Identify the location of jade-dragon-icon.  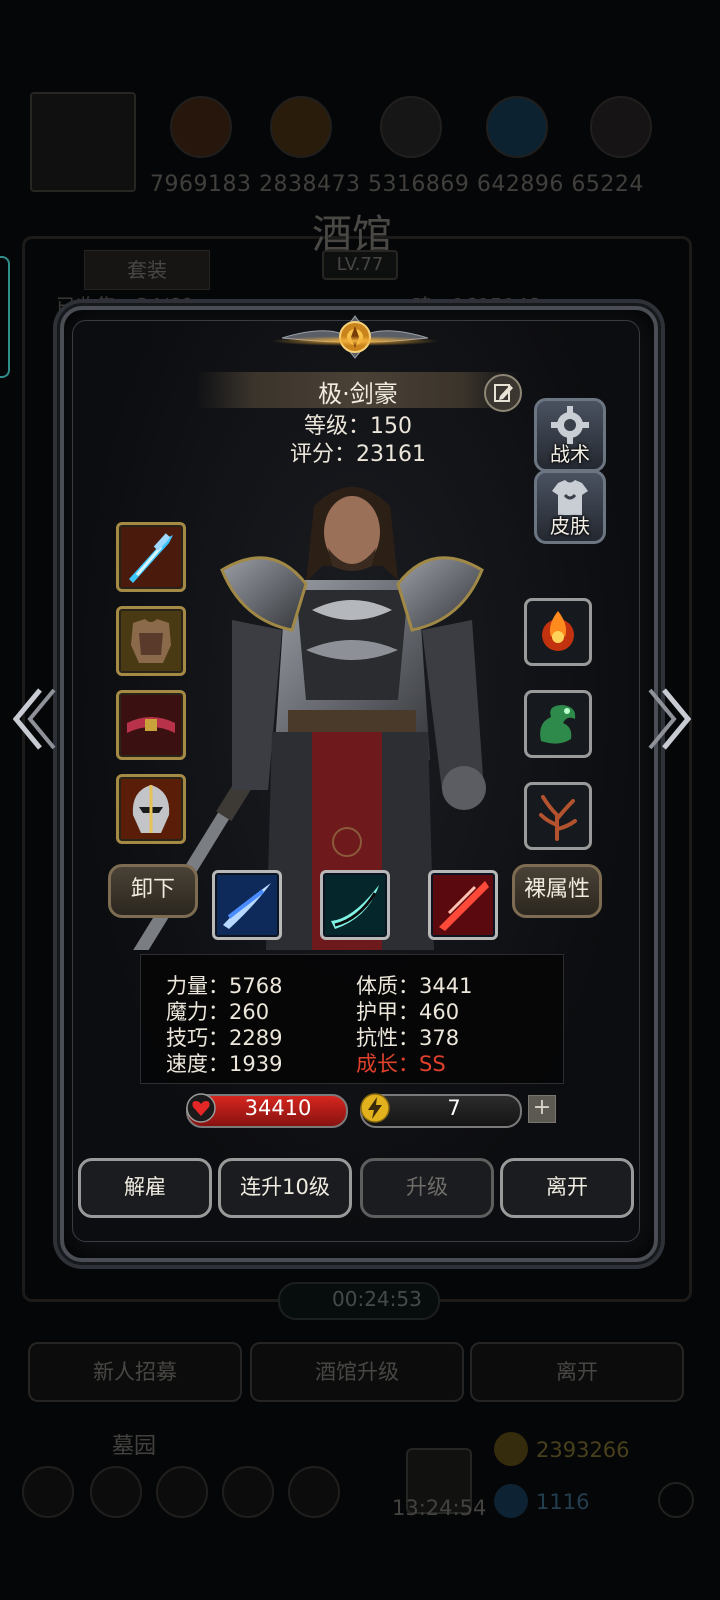
(558, 724).